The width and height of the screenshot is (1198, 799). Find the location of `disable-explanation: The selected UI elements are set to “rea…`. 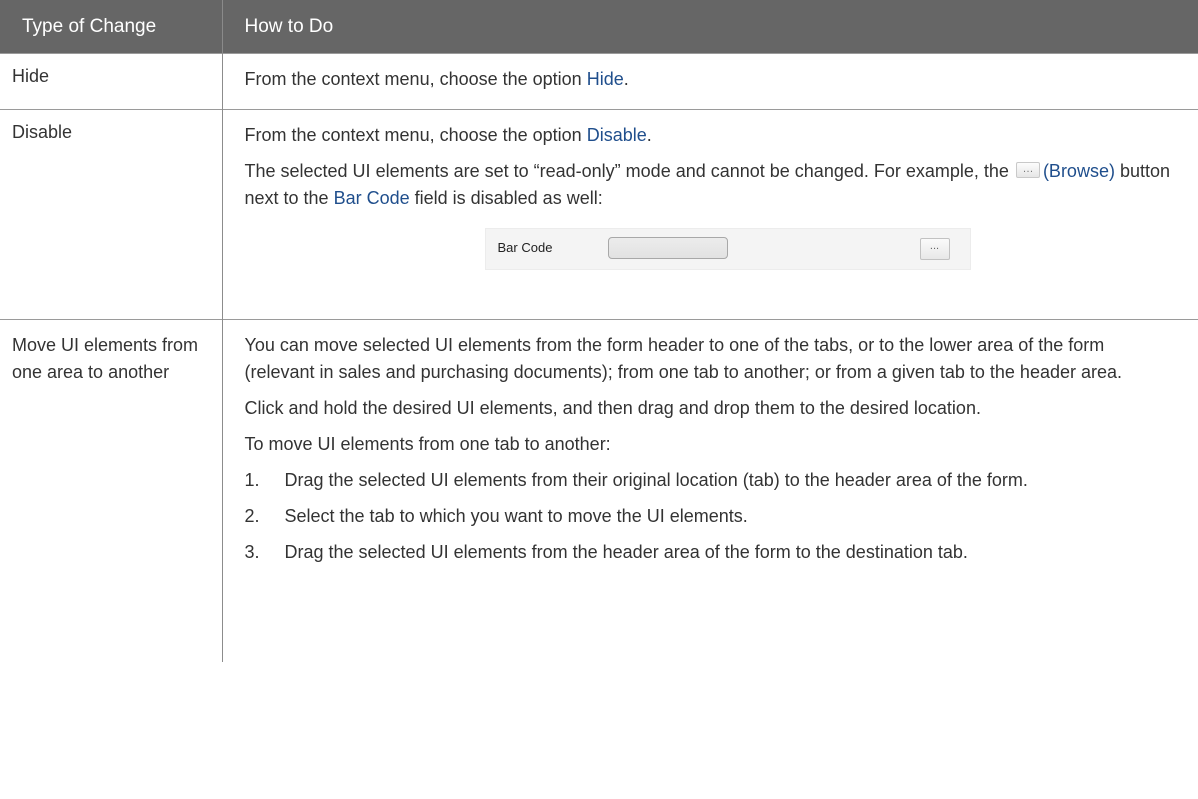

disable-explanation: The selected UI elements are set to “rea… is located at coordinates (711, 184).